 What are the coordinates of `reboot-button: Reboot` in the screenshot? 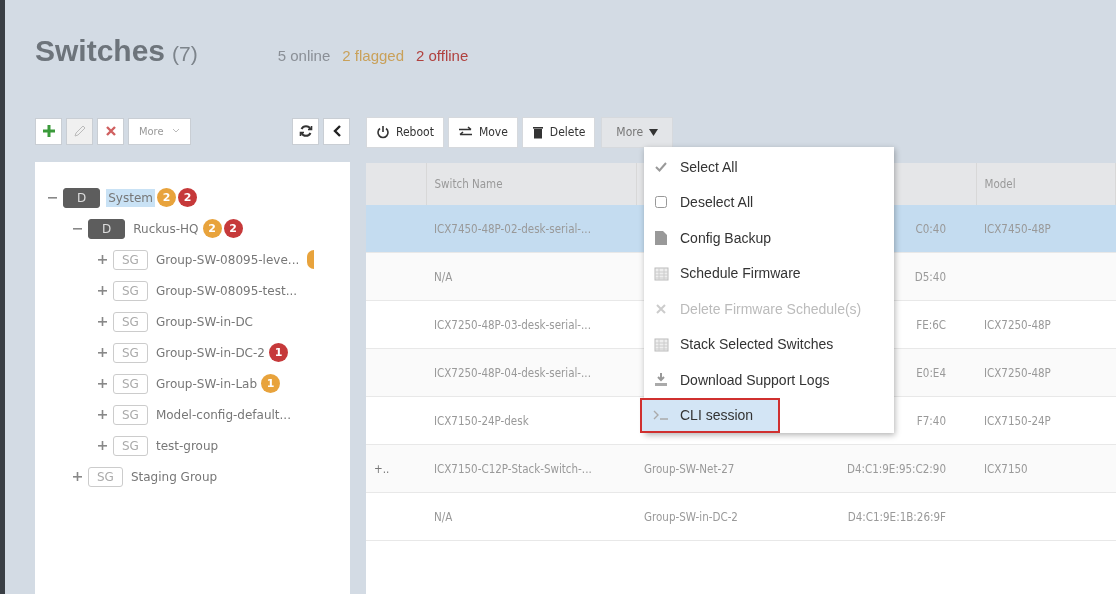 It's located at (405, 132).